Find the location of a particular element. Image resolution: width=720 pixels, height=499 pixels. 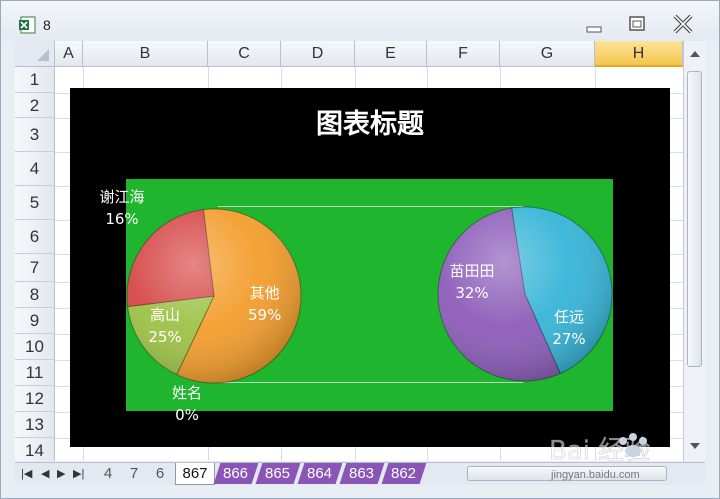

row-header-4: 4 is located at coordinates (35, 169).